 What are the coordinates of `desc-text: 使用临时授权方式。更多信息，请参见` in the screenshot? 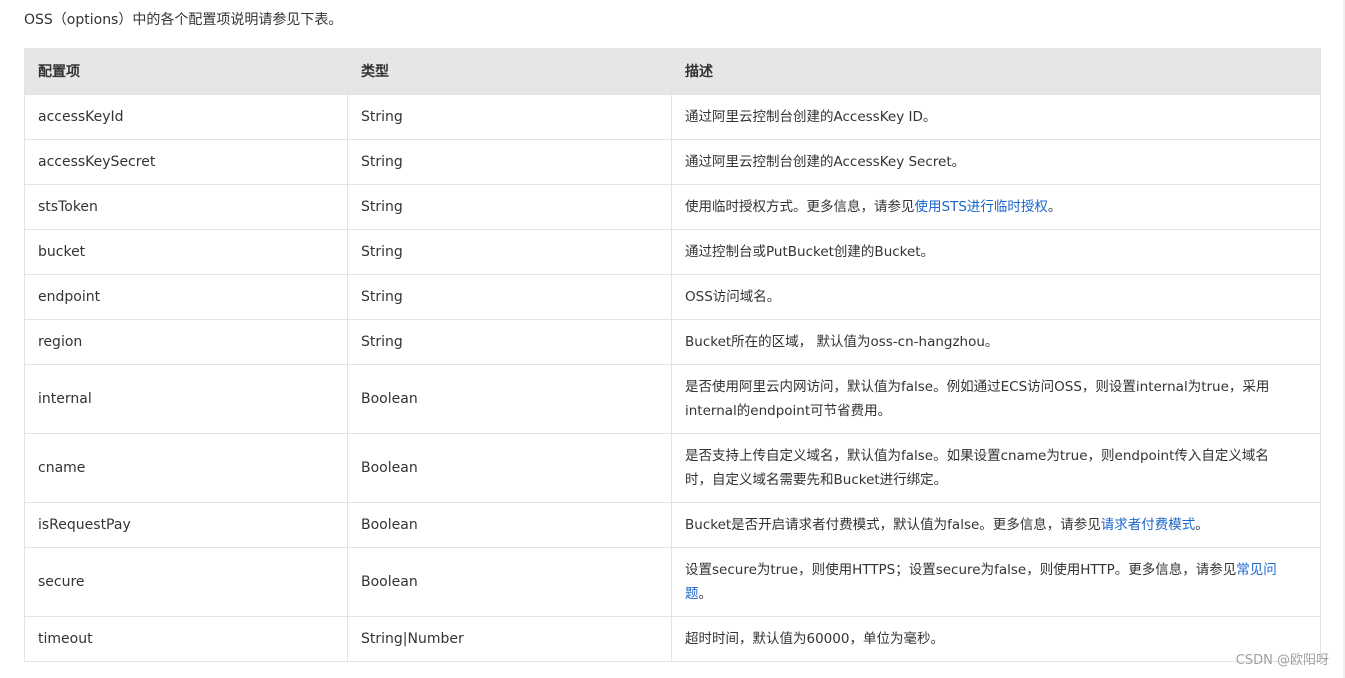 It's located at (800, 207).